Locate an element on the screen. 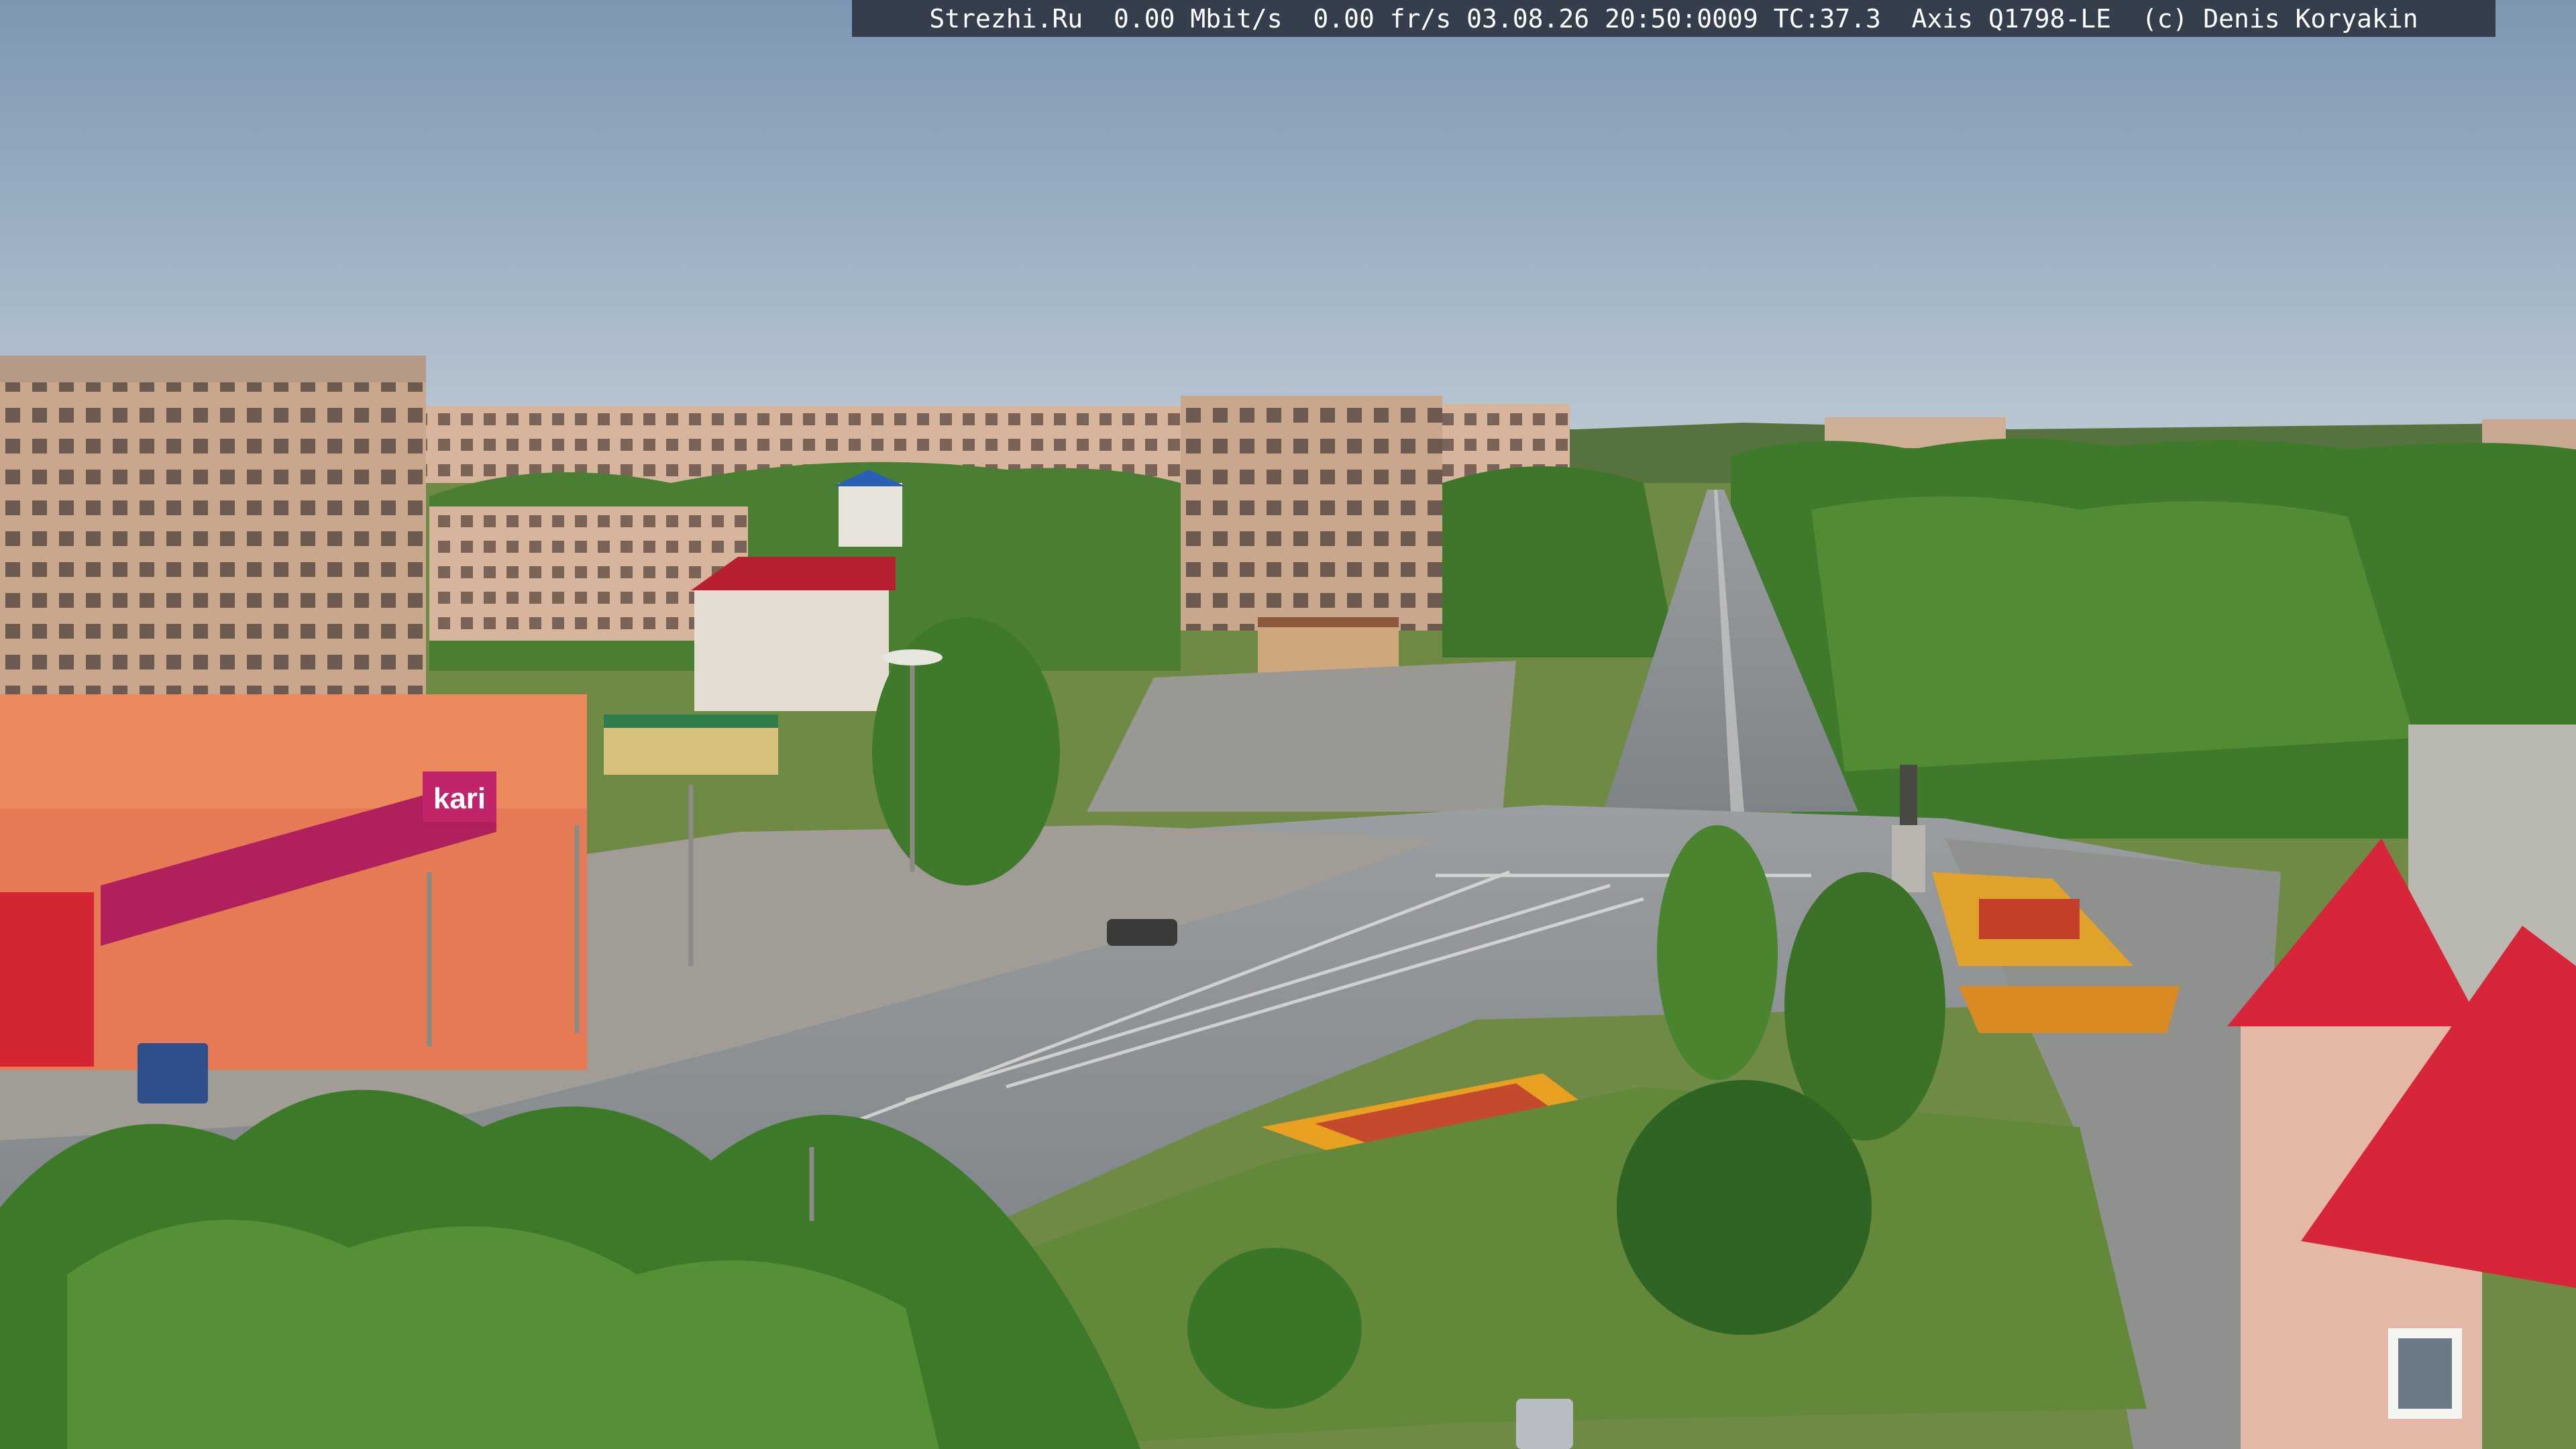 The image size is (2576, 1449). tree-center-low is located at coordinates (1744, 1207).